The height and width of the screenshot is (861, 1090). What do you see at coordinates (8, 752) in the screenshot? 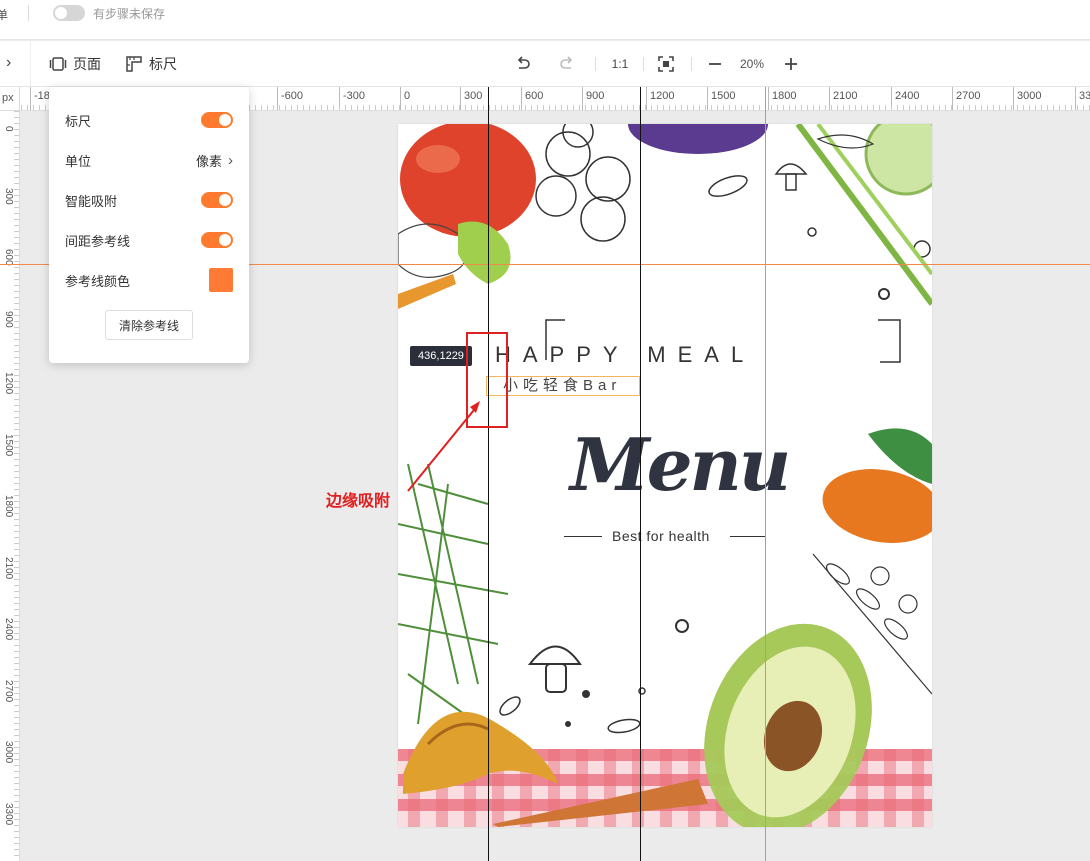
I see `ruler-tick-label: 3000` at bounding box center [8, 752].